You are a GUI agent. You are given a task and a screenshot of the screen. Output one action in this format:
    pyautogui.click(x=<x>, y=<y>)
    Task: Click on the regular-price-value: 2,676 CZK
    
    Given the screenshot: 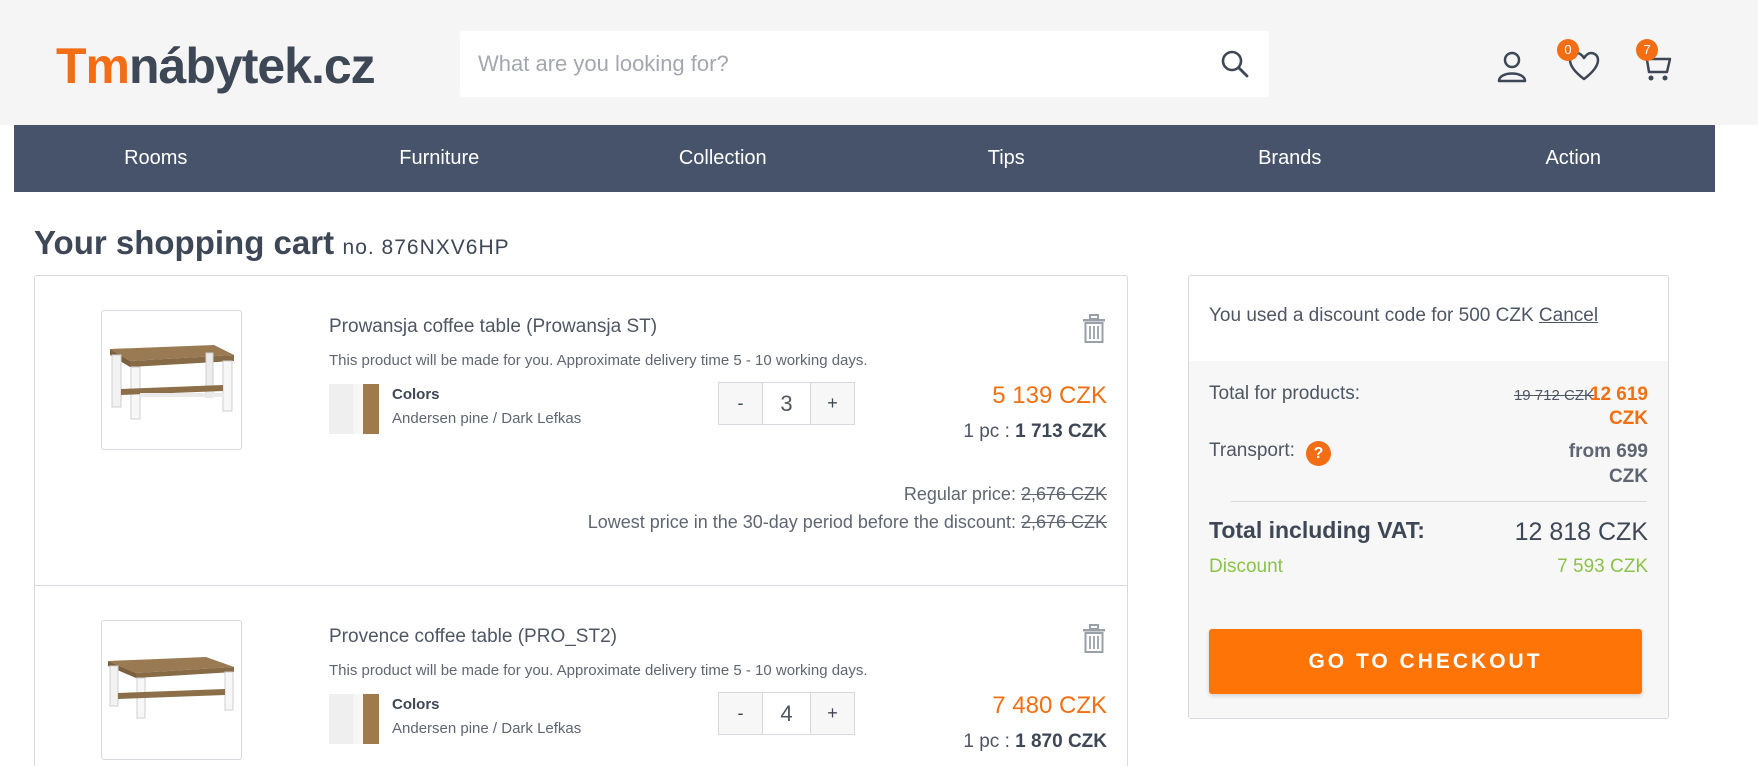 What is the action you would take?
    pyautogui.click(x=1063, y=494)
    